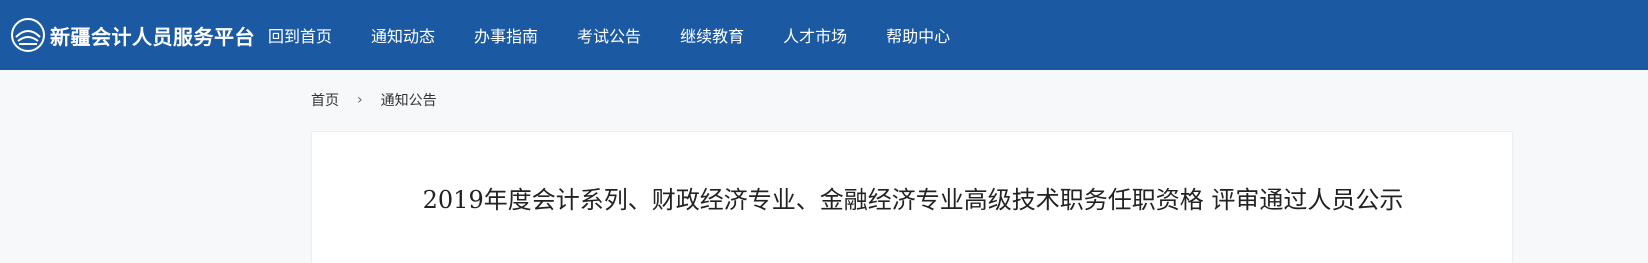 The height and width of the screenshot is (263, 1648). I want to click on chevron-right-icon: ›, so click(360, 100).